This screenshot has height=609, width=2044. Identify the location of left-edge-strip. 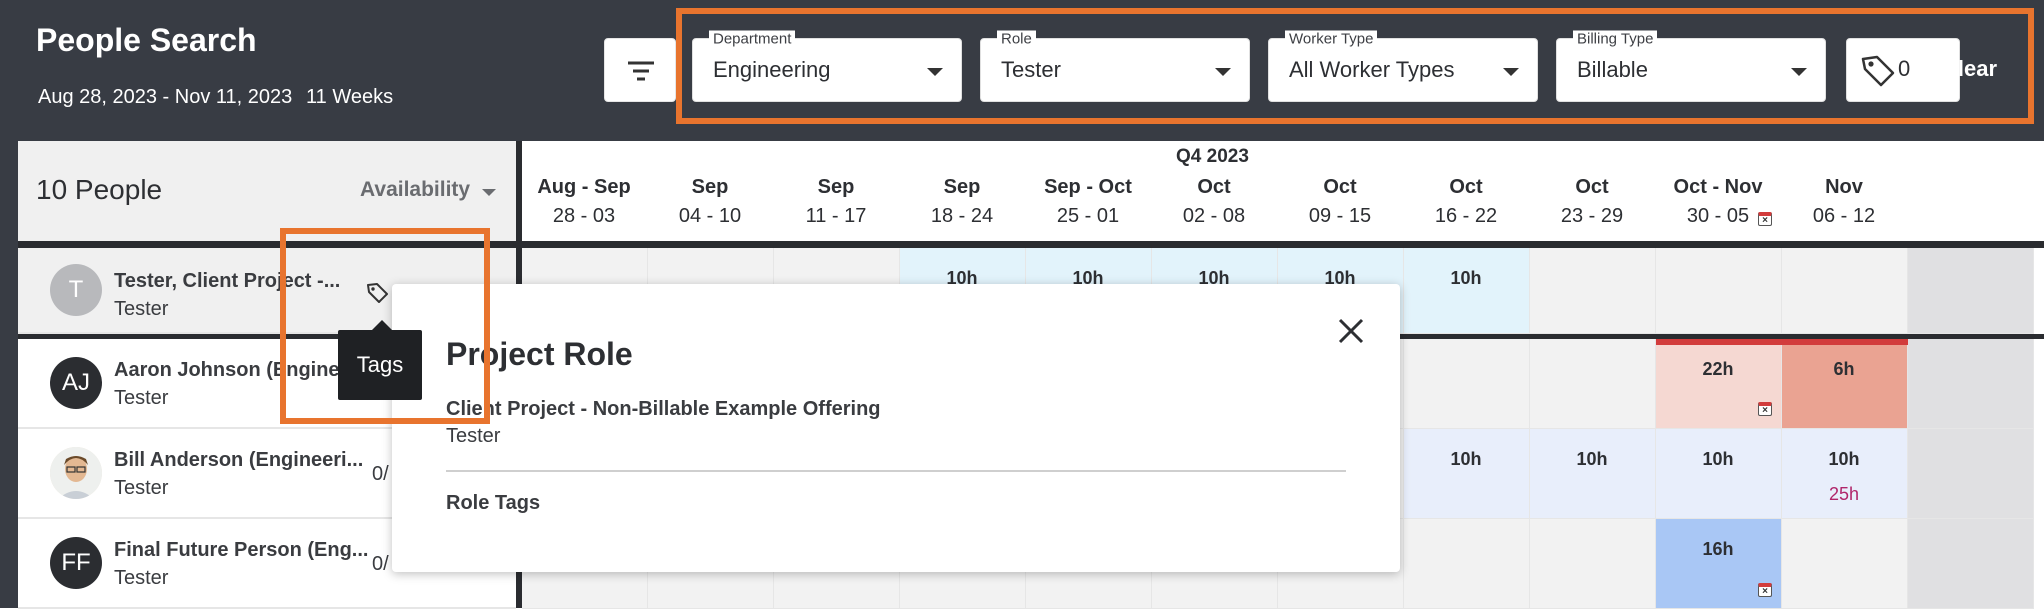
(9, 374).